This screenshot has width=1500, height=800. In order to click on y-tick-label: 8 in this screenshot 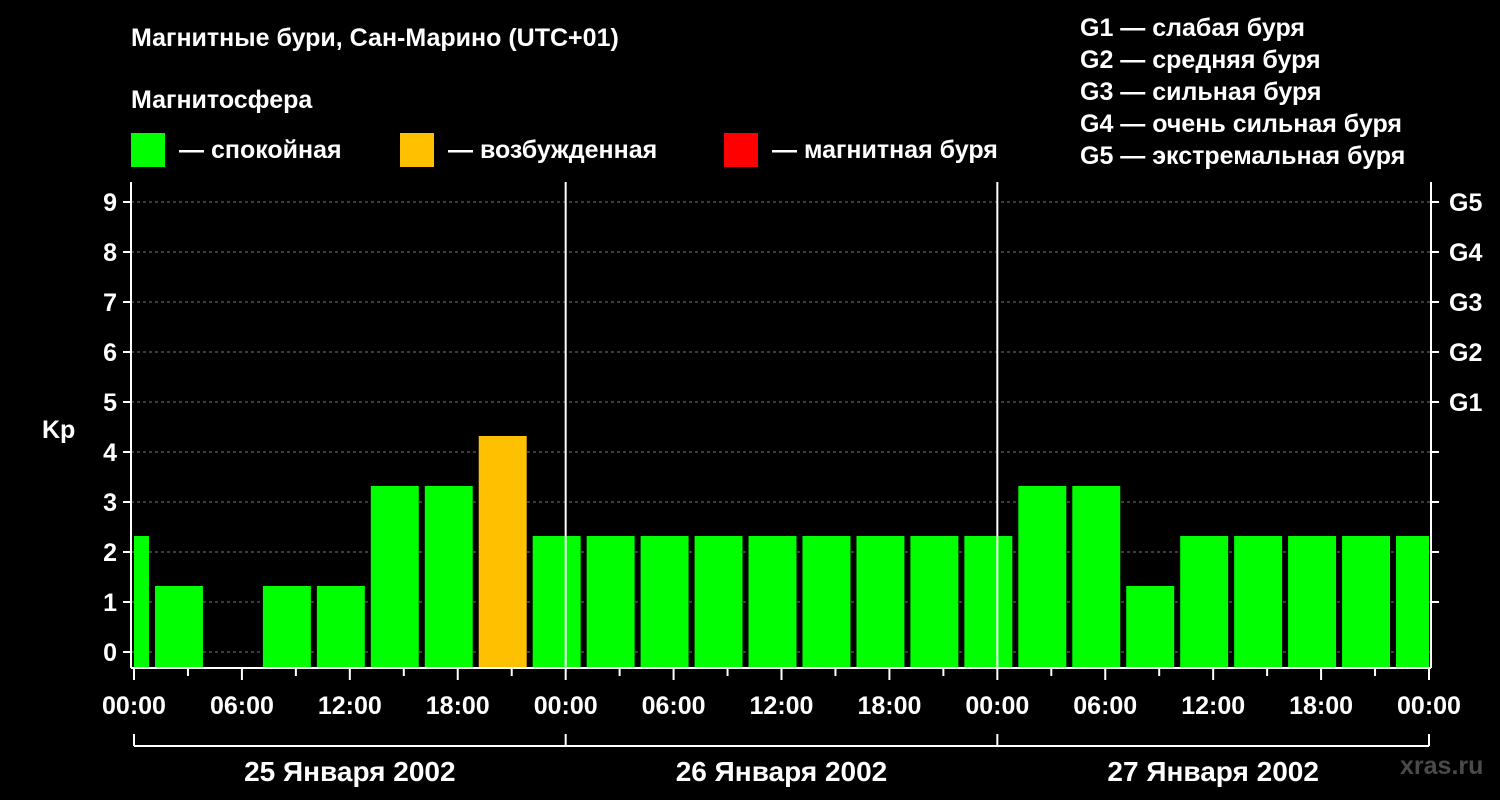, I will do `click(110, 253)`.